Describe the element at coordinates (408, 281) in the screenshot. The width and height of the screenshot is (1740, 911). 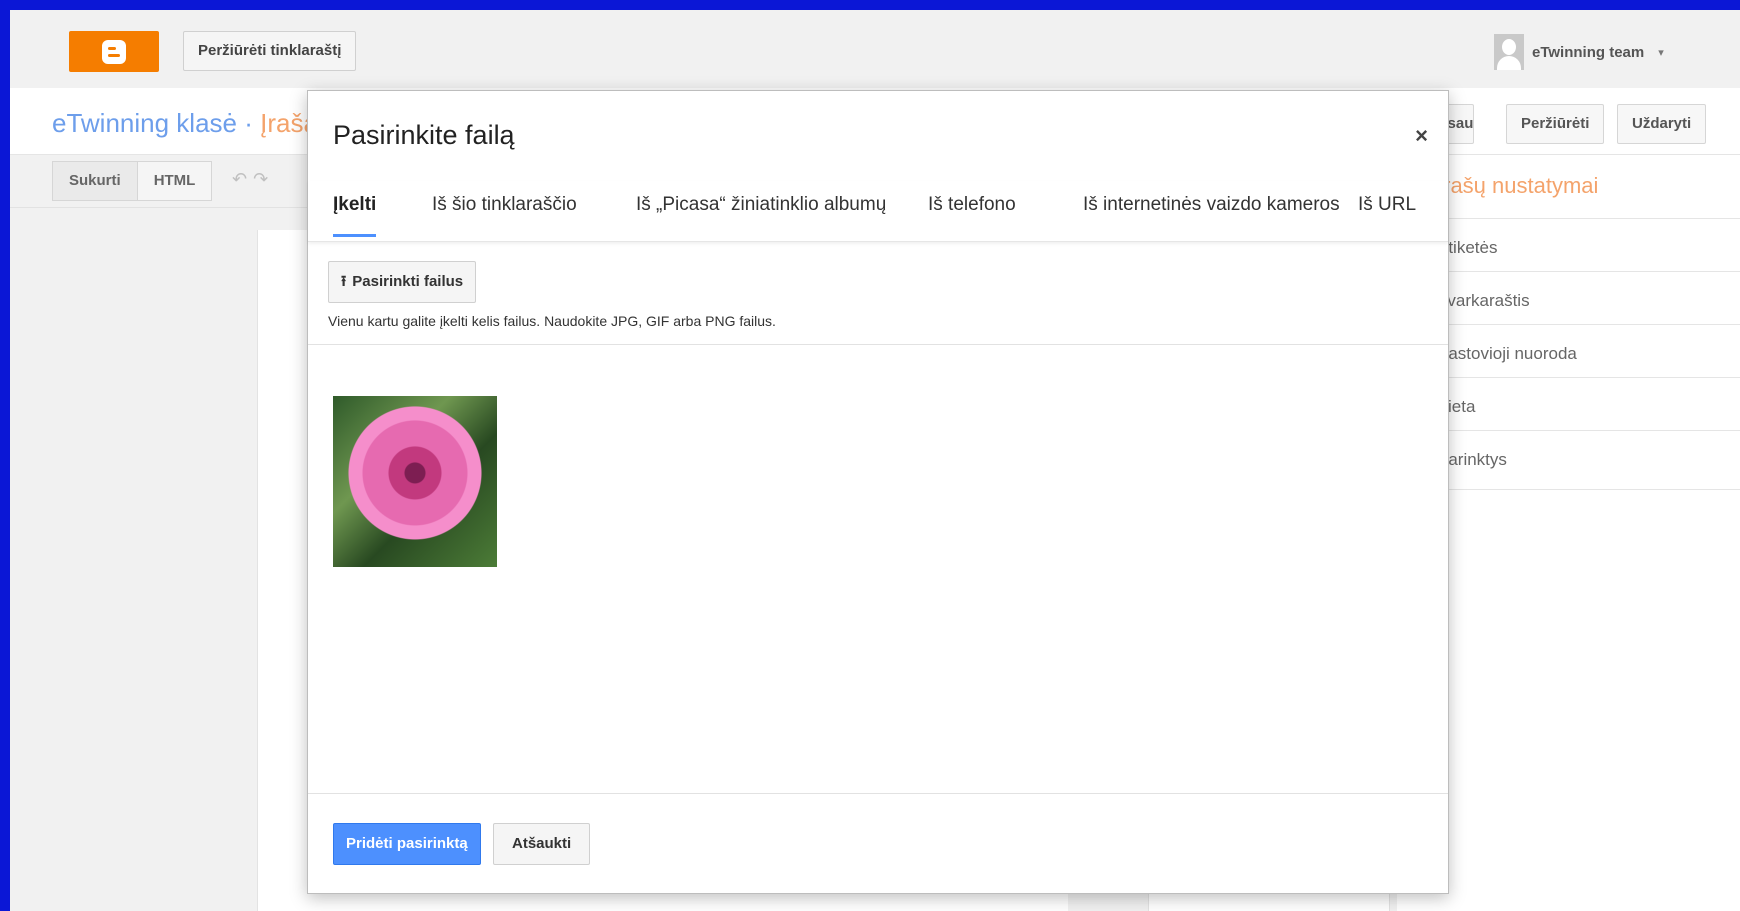
I see `choose-files-label: Pasirinkti failus` at that location.